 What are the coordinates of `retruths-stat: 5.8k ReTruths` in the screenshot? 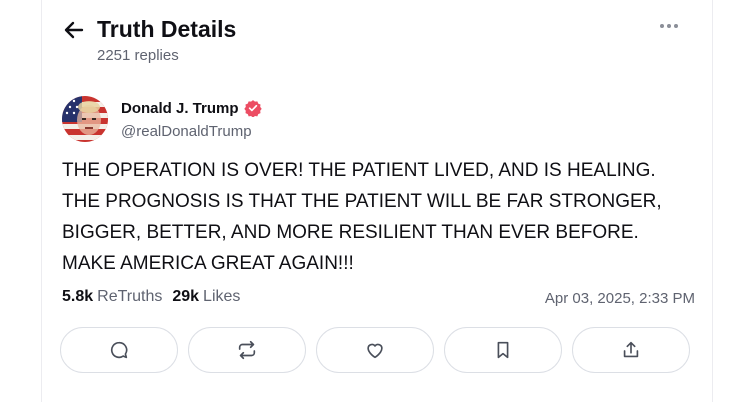 It's located at (112, 297).